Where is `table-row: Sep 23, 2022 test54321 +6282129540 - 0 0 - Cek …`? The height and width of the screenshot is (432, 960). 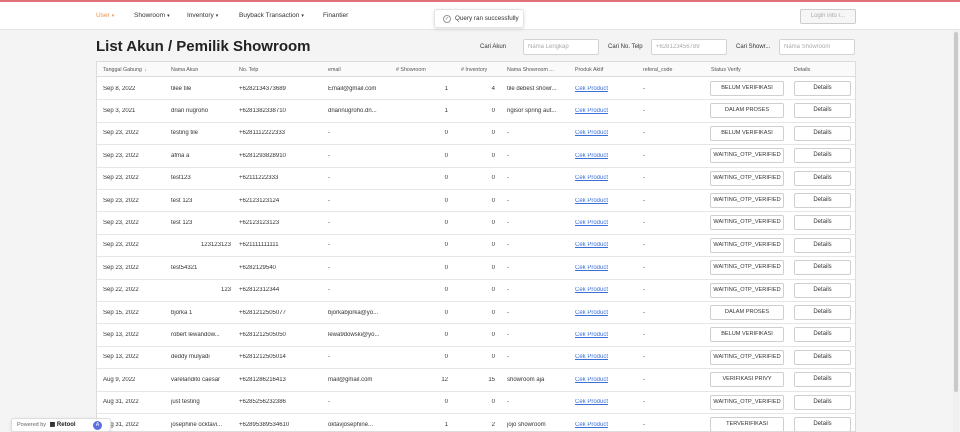
table-row: Sep 23, 2022 test54321 +6282129540 - 0 0 - Cek … is located at coordinates (476, 268).